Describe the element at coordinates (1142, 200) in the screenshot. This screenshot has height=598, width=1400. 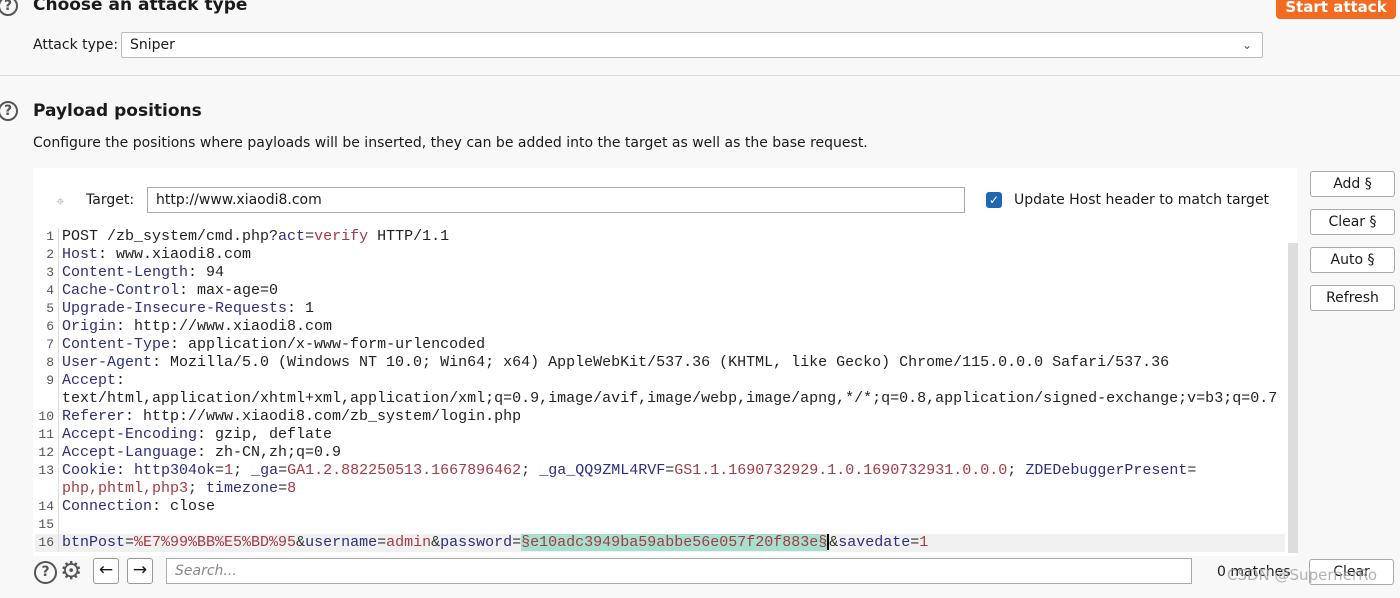
I see `update-host-label: Update Host header to match target` at that location.